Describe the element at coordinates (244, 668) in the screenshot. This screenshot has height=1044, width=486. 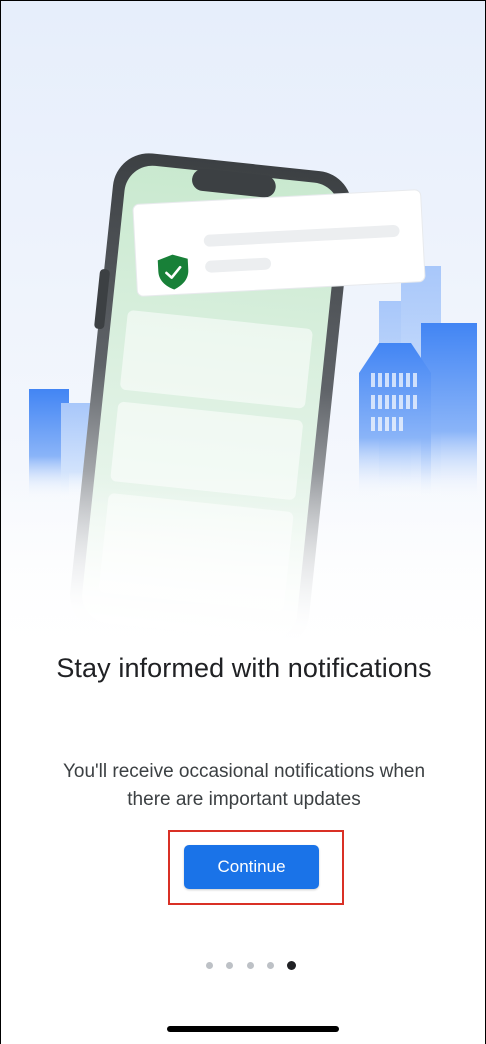
I see `page-title: Stay informed with notifications` at that location.